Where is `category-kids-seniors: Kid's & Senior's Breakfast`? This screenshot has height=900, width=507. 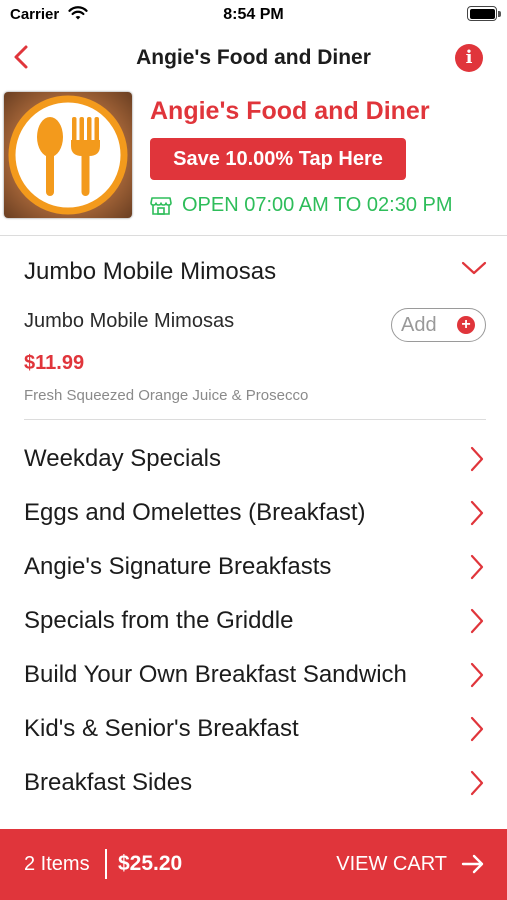 category-kids-seniors: Kid's & Senior's Breakfast is located at coordinates (253, 729).